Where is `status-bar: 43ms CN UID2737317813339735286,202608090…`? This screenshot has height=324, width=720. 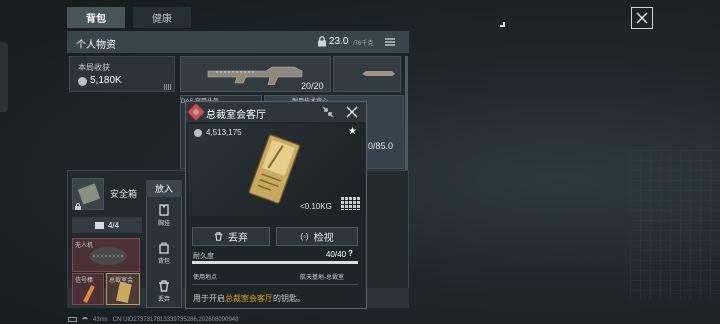 status-bar: 43ms CN UID2737317813339735286,202608090… is located at coordinates (153, 319).